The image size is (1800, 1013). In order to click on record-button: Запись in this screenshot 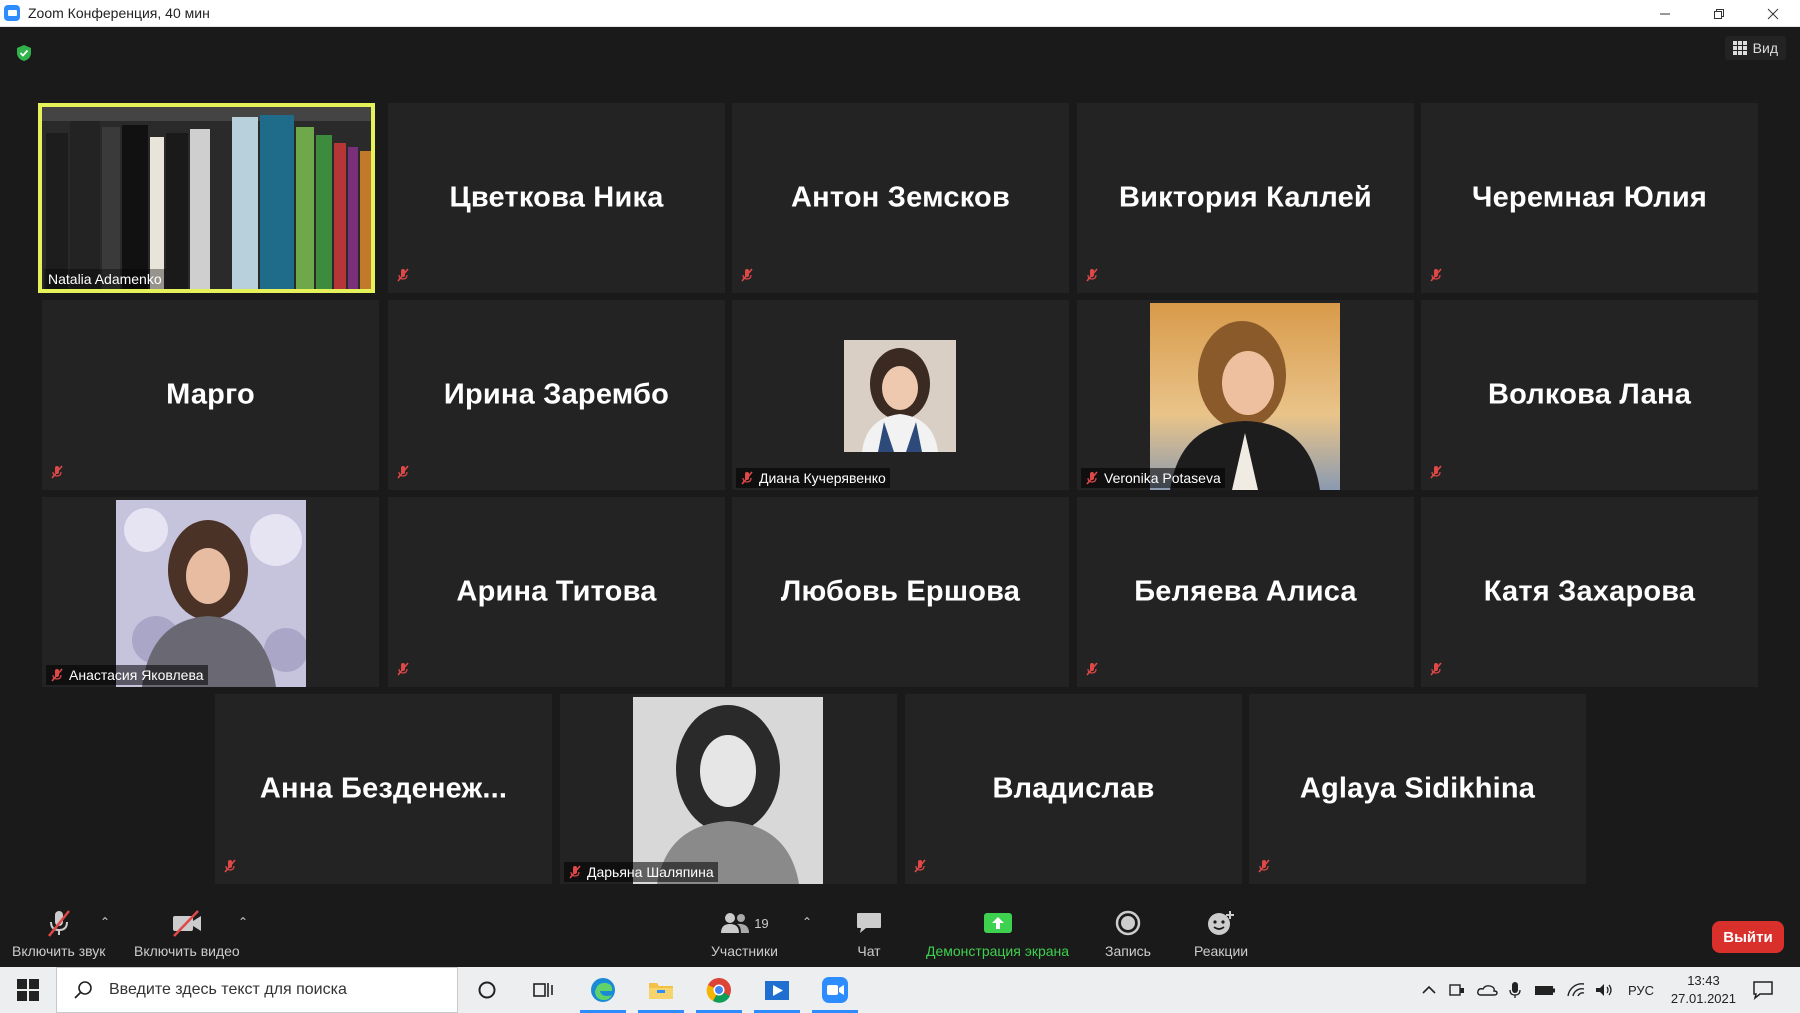, I will do `click(1128, 932)`.